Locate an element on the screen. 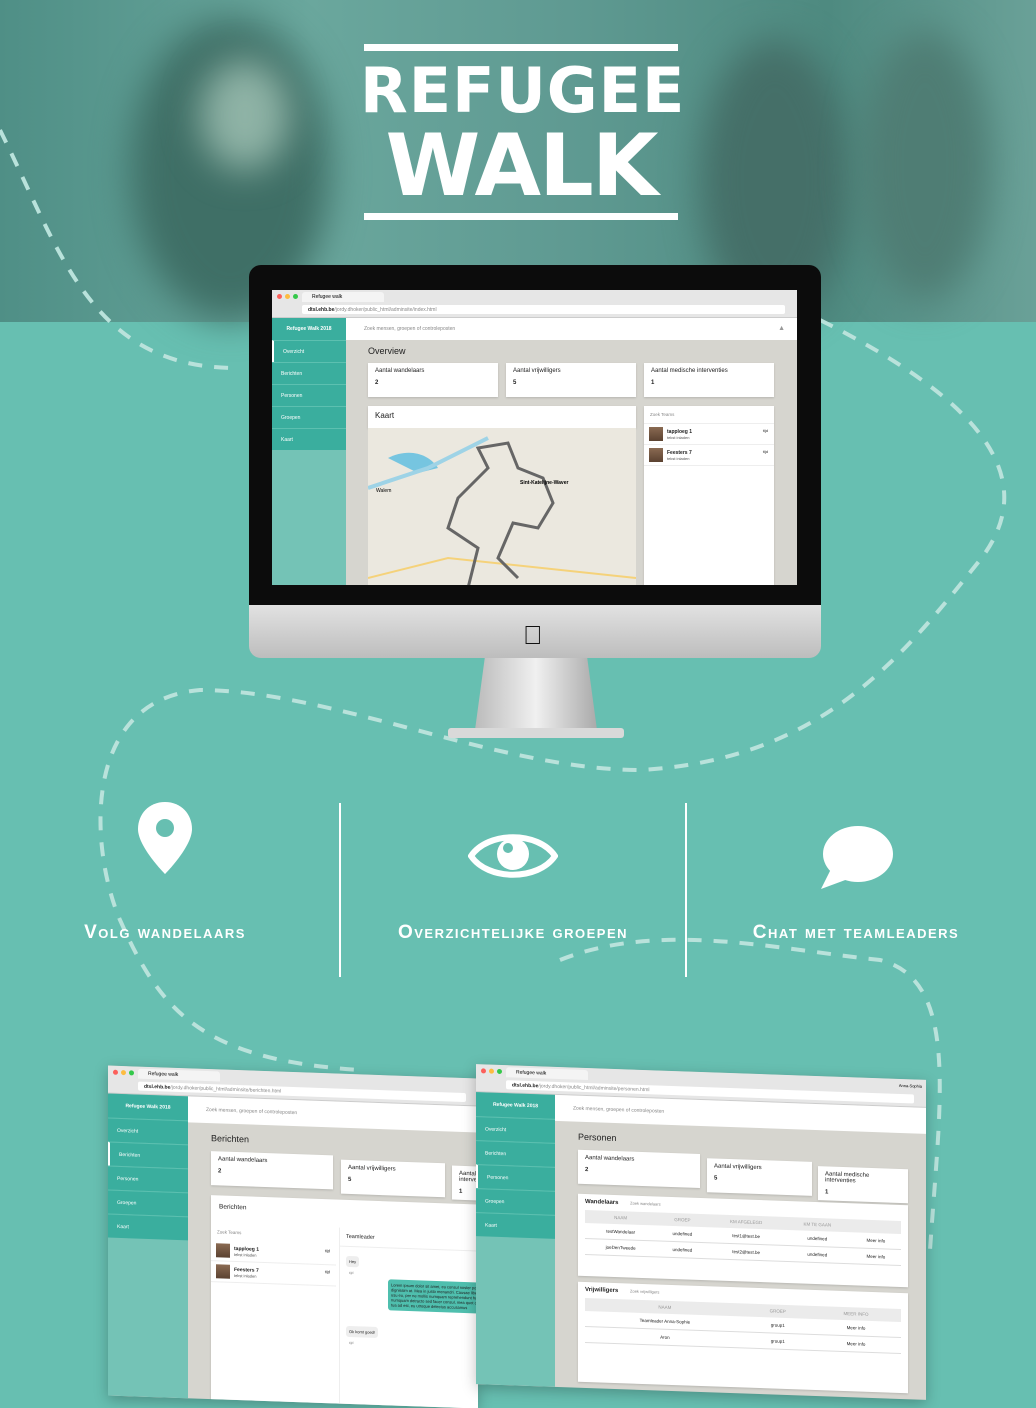 This screenshot has height=1408, width=1036. volunteers-search-input: Zoek vrijwilligers is located at coordinates (644, 1292).